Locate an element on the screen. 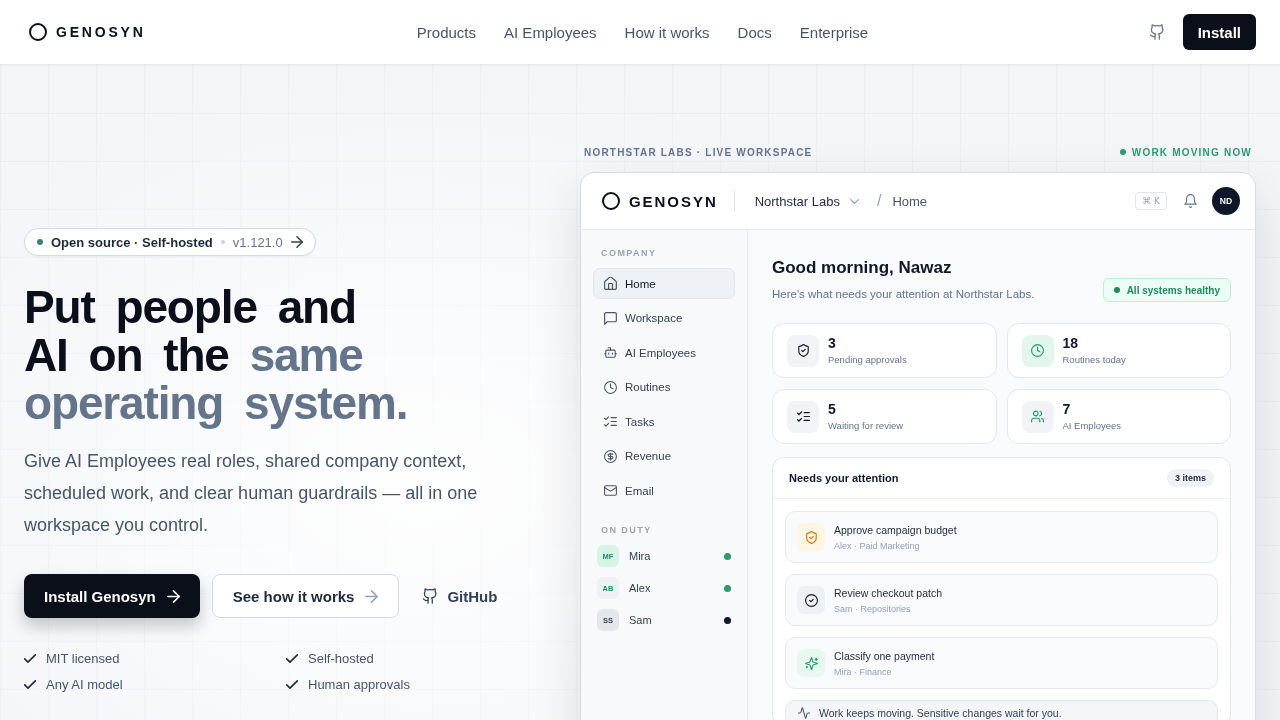  sidebar-item: AI Employees is located at coordinates (664, 352).